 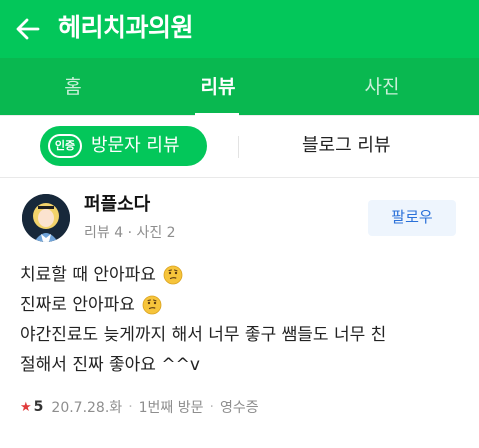 What do you see at coordinates (117, 205) in the screenshot?
I see `review-author-name: 퍼플소다` at bounding box center [117, 205].